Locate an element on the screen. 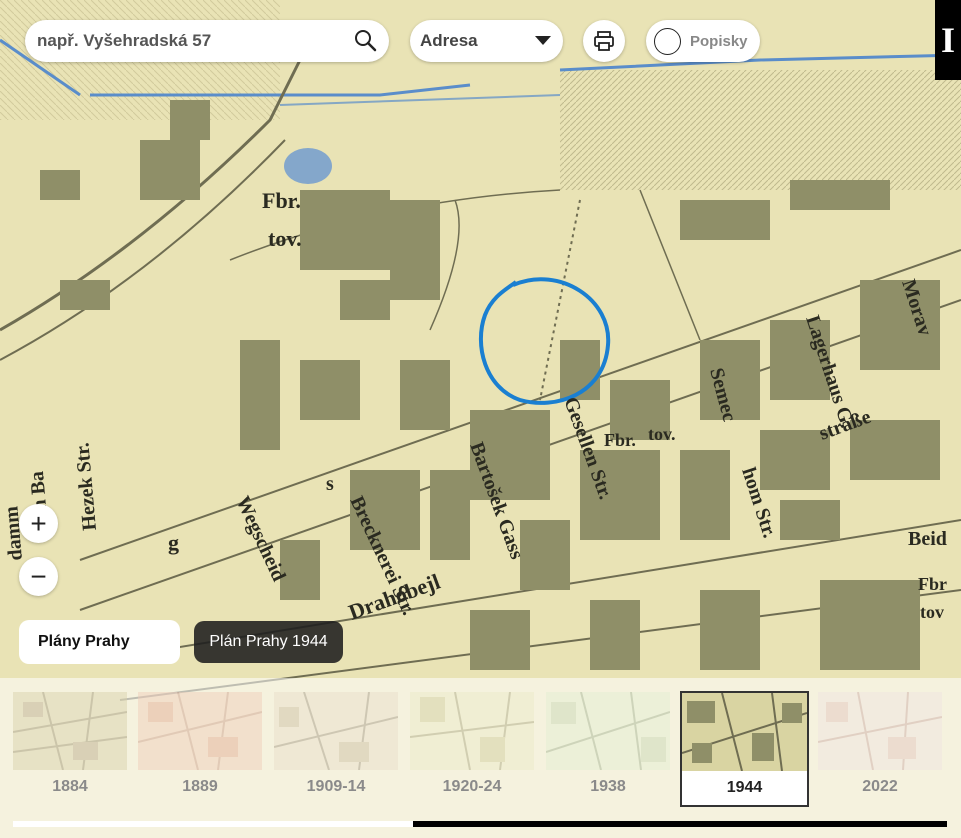 This screenshot has height=838, width=961. chevron-down-icon is located at coordinates (543, 40).